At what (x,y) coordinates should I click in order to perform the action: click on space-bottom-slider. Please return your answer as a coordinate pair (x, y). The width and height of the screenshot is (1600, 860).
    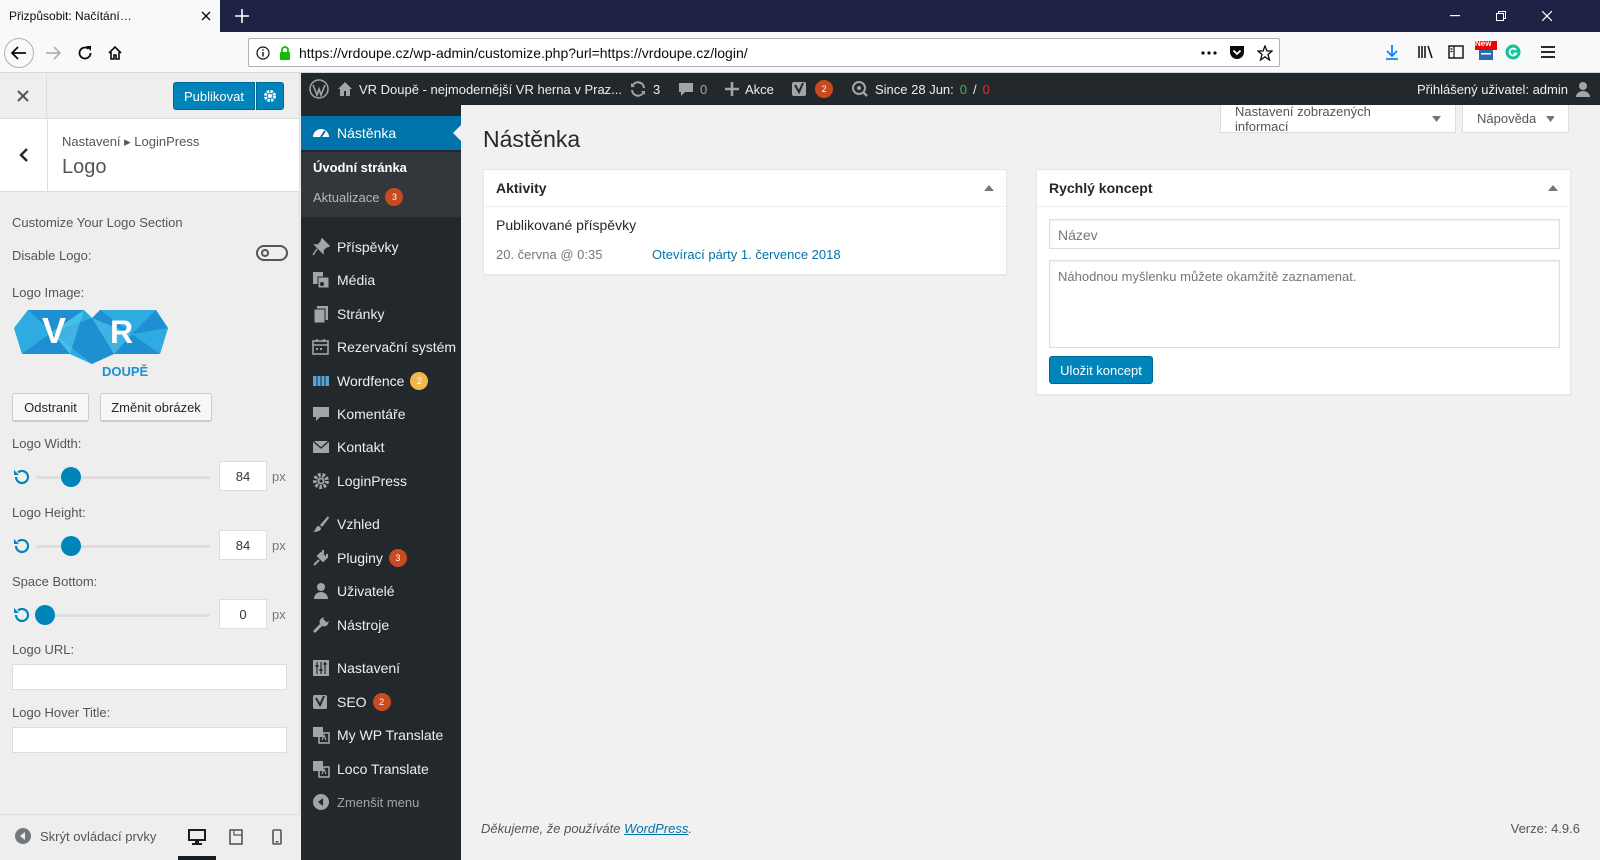
    Looking at the image, I should click on (122, 615).